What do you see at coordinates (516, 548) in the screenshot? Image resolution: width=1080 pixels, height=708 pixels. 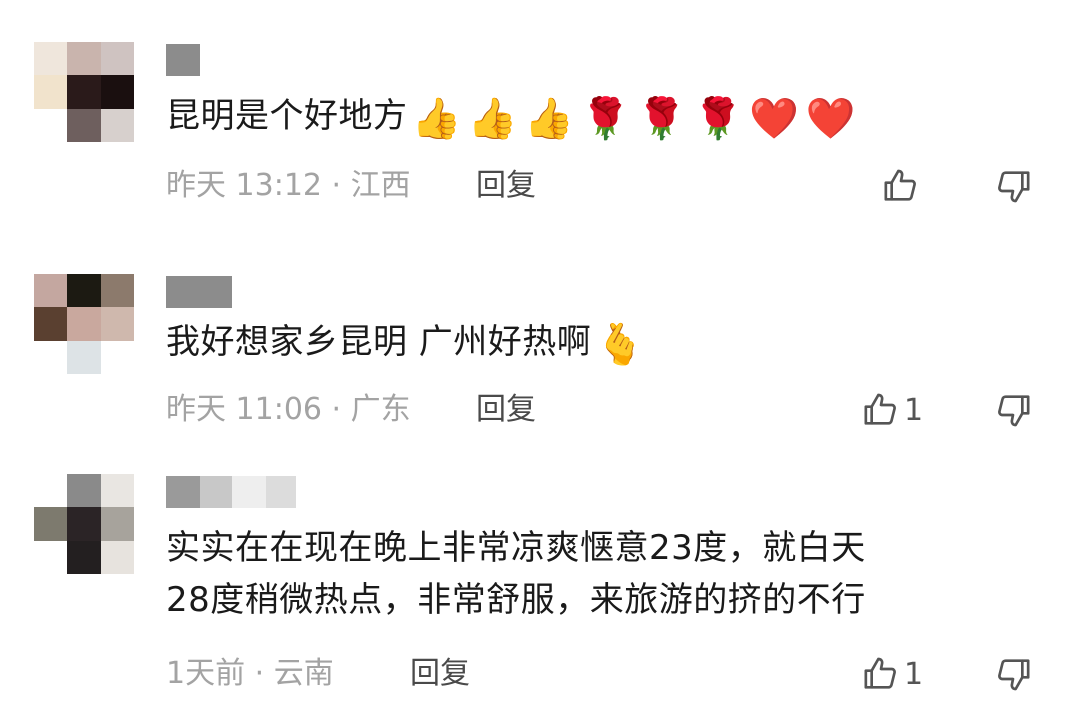 I see `comment-text-line: 实实在在现在晚上非常凉爽惬意23度，就白天` at bounding box center [516, 548].